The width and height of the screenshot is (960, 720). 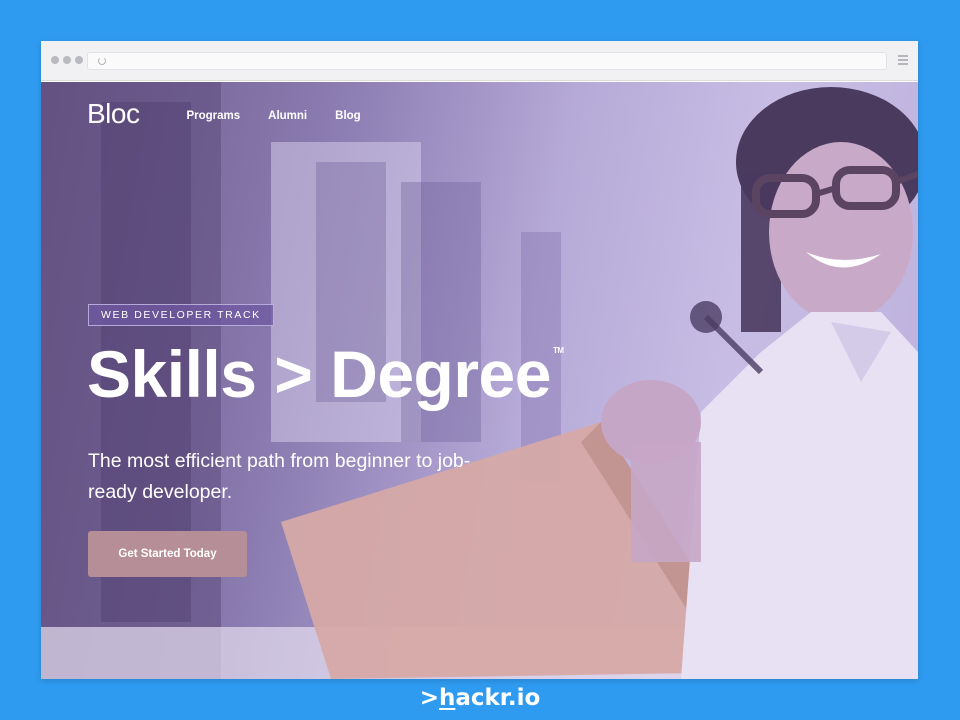 What do you see at coordinates (447, 698) in the screenshot?
I see `logo-first-letter: h` at bounding box center [447, 698].